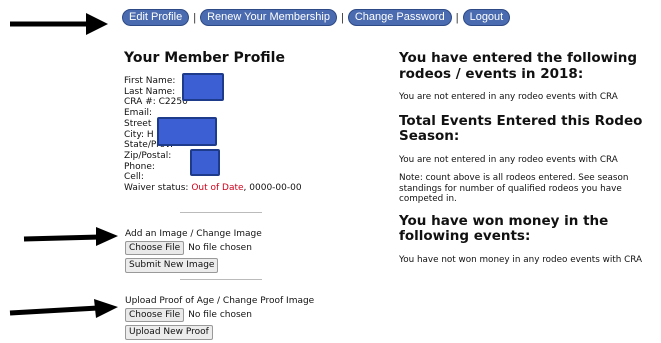  I want to click on redaction-zip, so click(205, 162).